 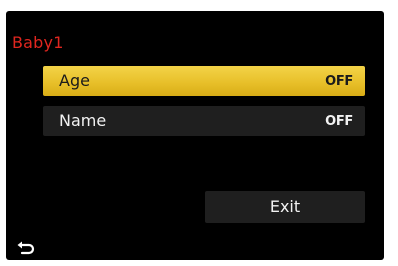 I want to click on menu-item-label: Age, so click(x=74, y=80).